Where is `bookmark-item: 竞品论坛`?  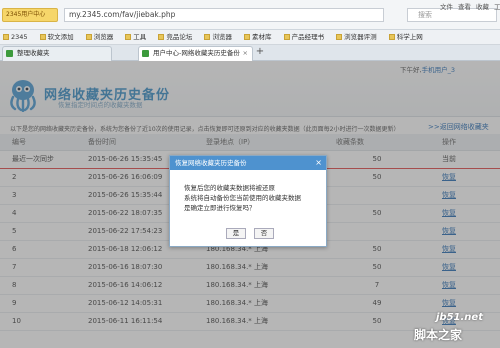 bookmark-item: 竞品论坛 is located at coordinates (175, 37).